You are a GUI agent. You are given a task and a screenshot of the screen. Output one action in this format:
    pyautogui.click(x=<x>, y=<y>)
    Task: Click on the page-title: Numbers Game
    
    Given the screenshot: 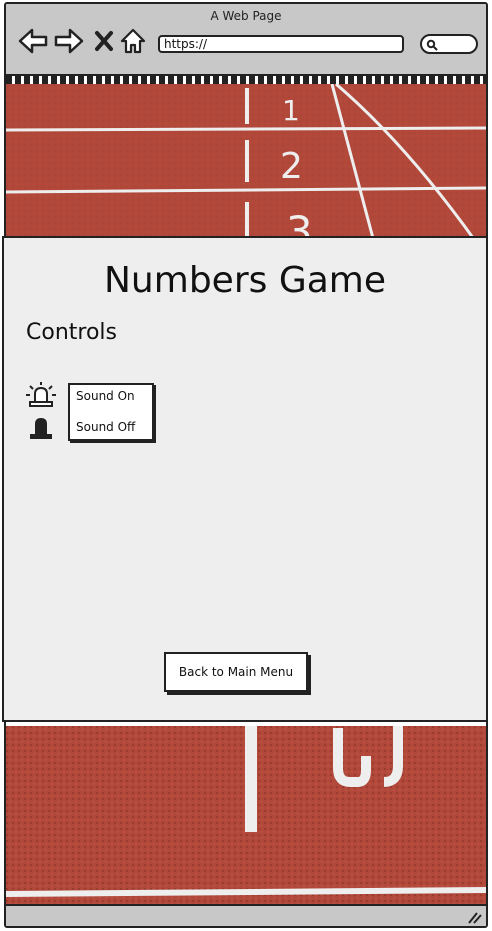 What is the action you would take?
    pyautogui.click(x=245, y=280)
    